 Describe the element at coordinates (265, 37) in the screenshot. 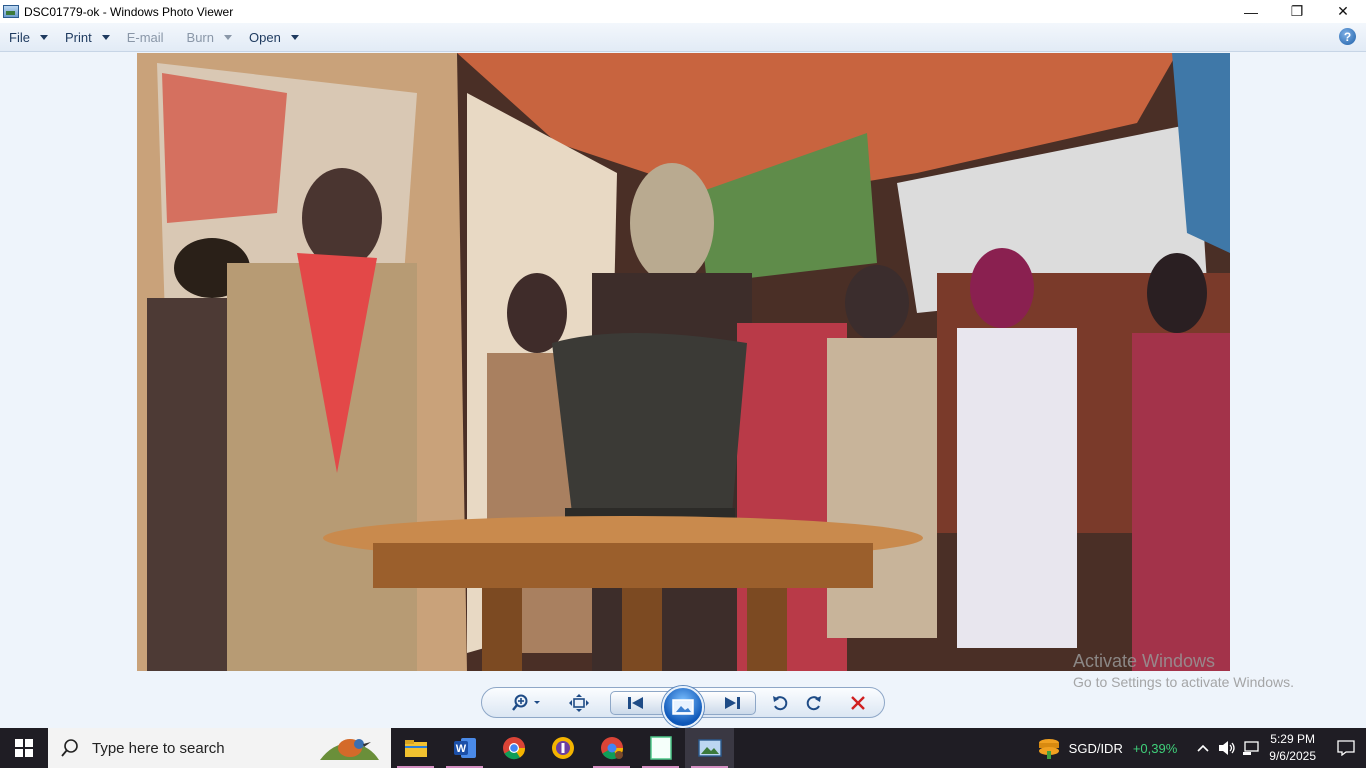

I see `menu-open-label: Open` at that location.